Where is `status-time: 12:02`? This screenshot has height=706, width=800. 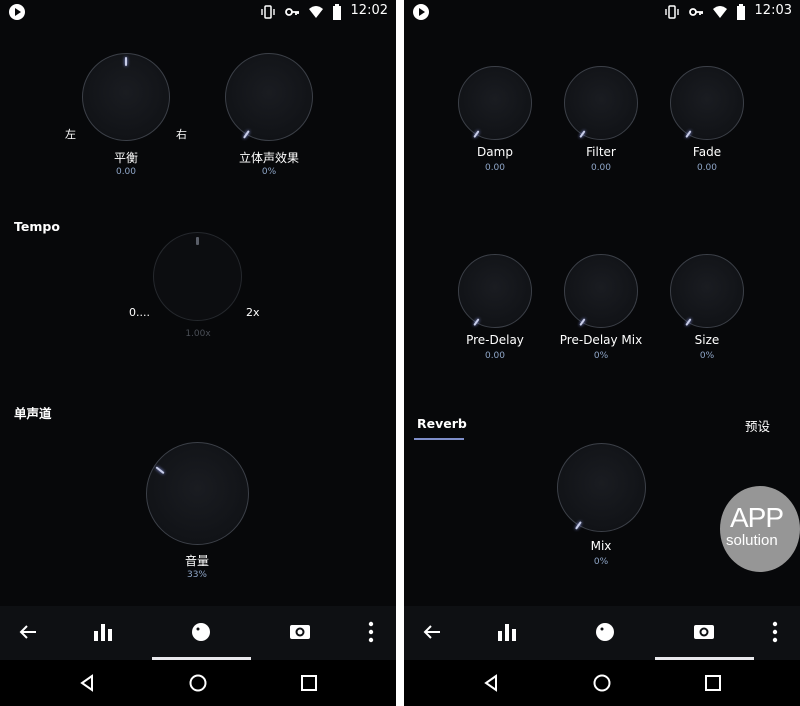
status-time: 12:02 is located at coordinates (369, 10).